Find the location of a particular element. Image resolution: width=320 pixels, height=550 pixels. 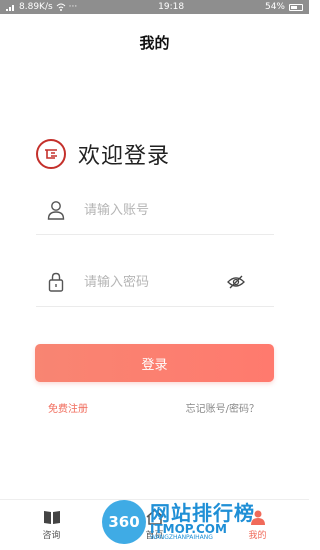

bottom-tab-bar: 咨询 首页 我的 is located at coordinates (154, 524).